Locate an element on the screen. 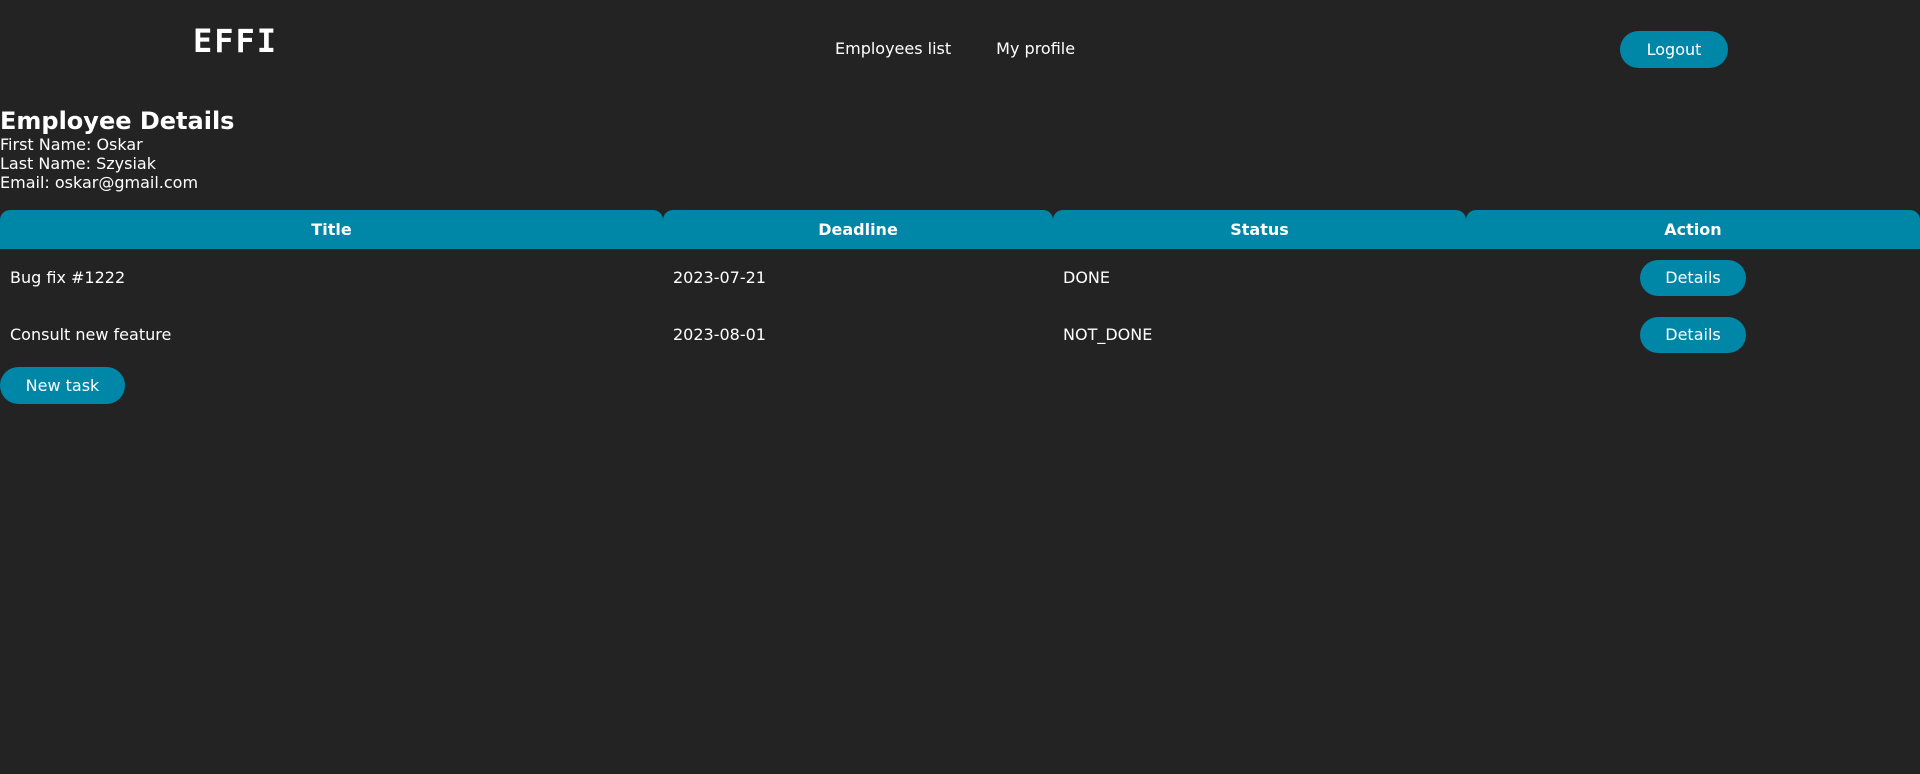 The height and width of the screenshot is (774, 1920). table-row: Bug fix #1222 2023-07-21 DONE Details is located at coordinates (960, 277).